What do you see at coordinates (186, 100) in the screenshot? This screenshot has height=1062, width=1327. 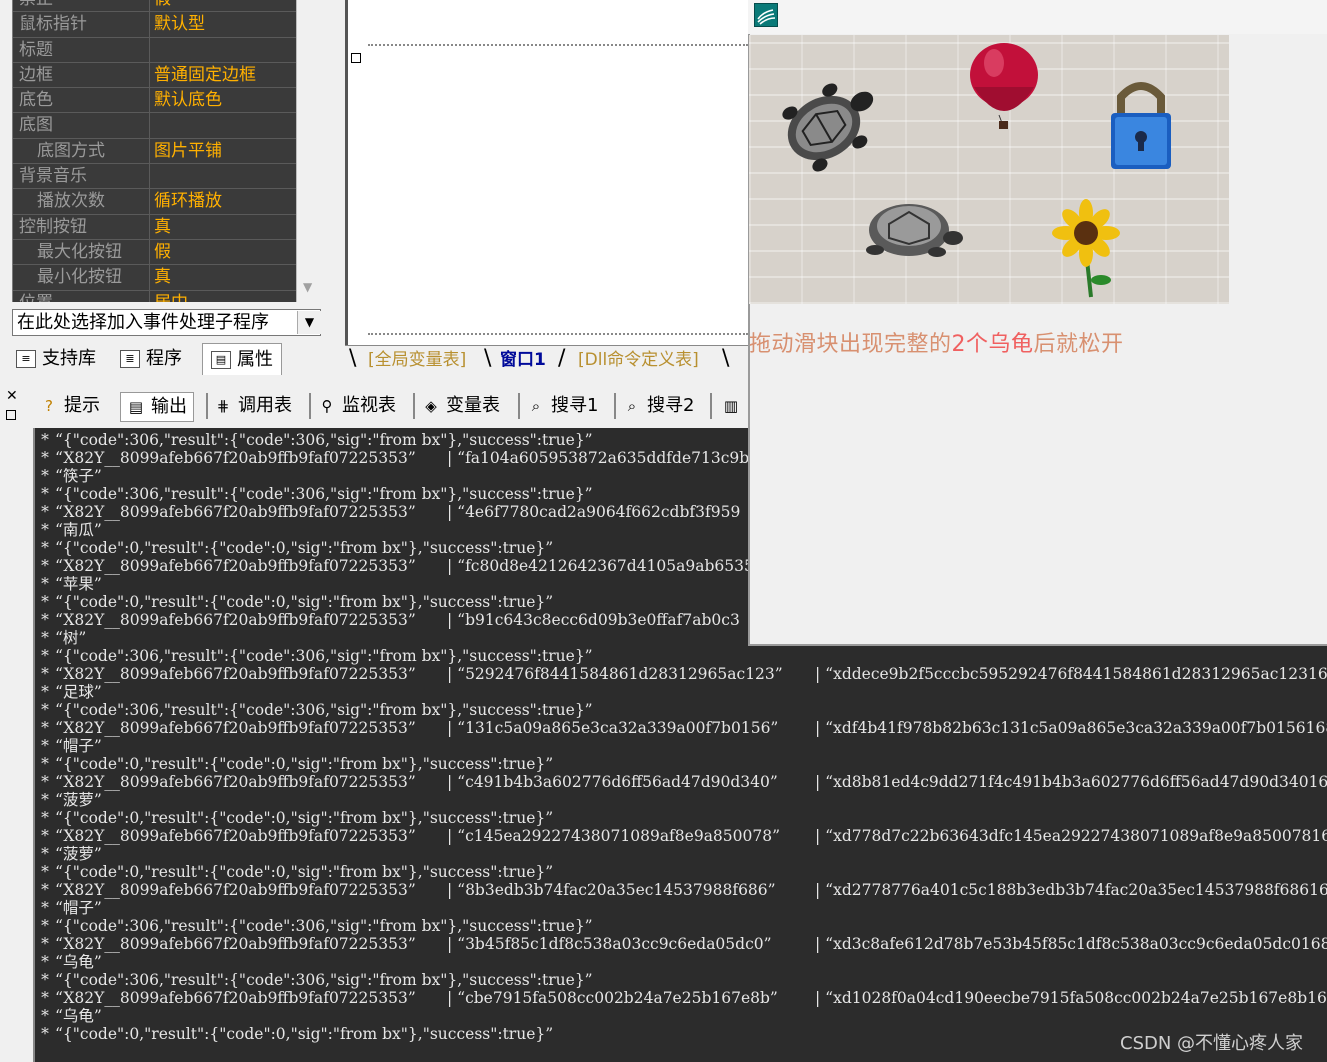 I see `property-value: 默认底色` at bounding box center [186, 100].